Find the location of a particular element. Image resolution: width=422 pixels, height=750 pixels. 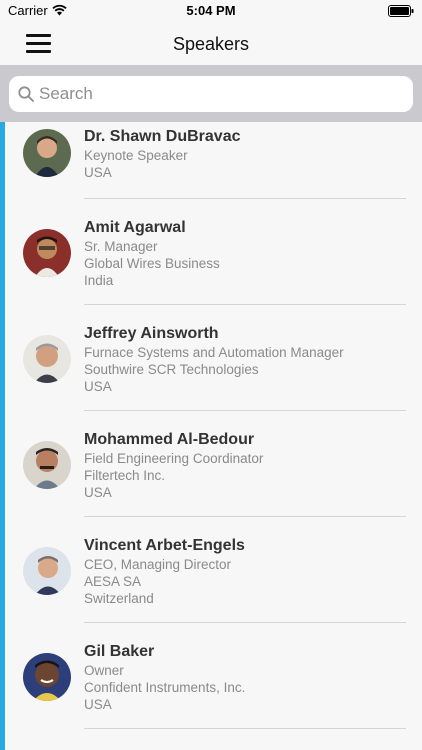

page-title: Speakers is located at coordinates (211, 44).